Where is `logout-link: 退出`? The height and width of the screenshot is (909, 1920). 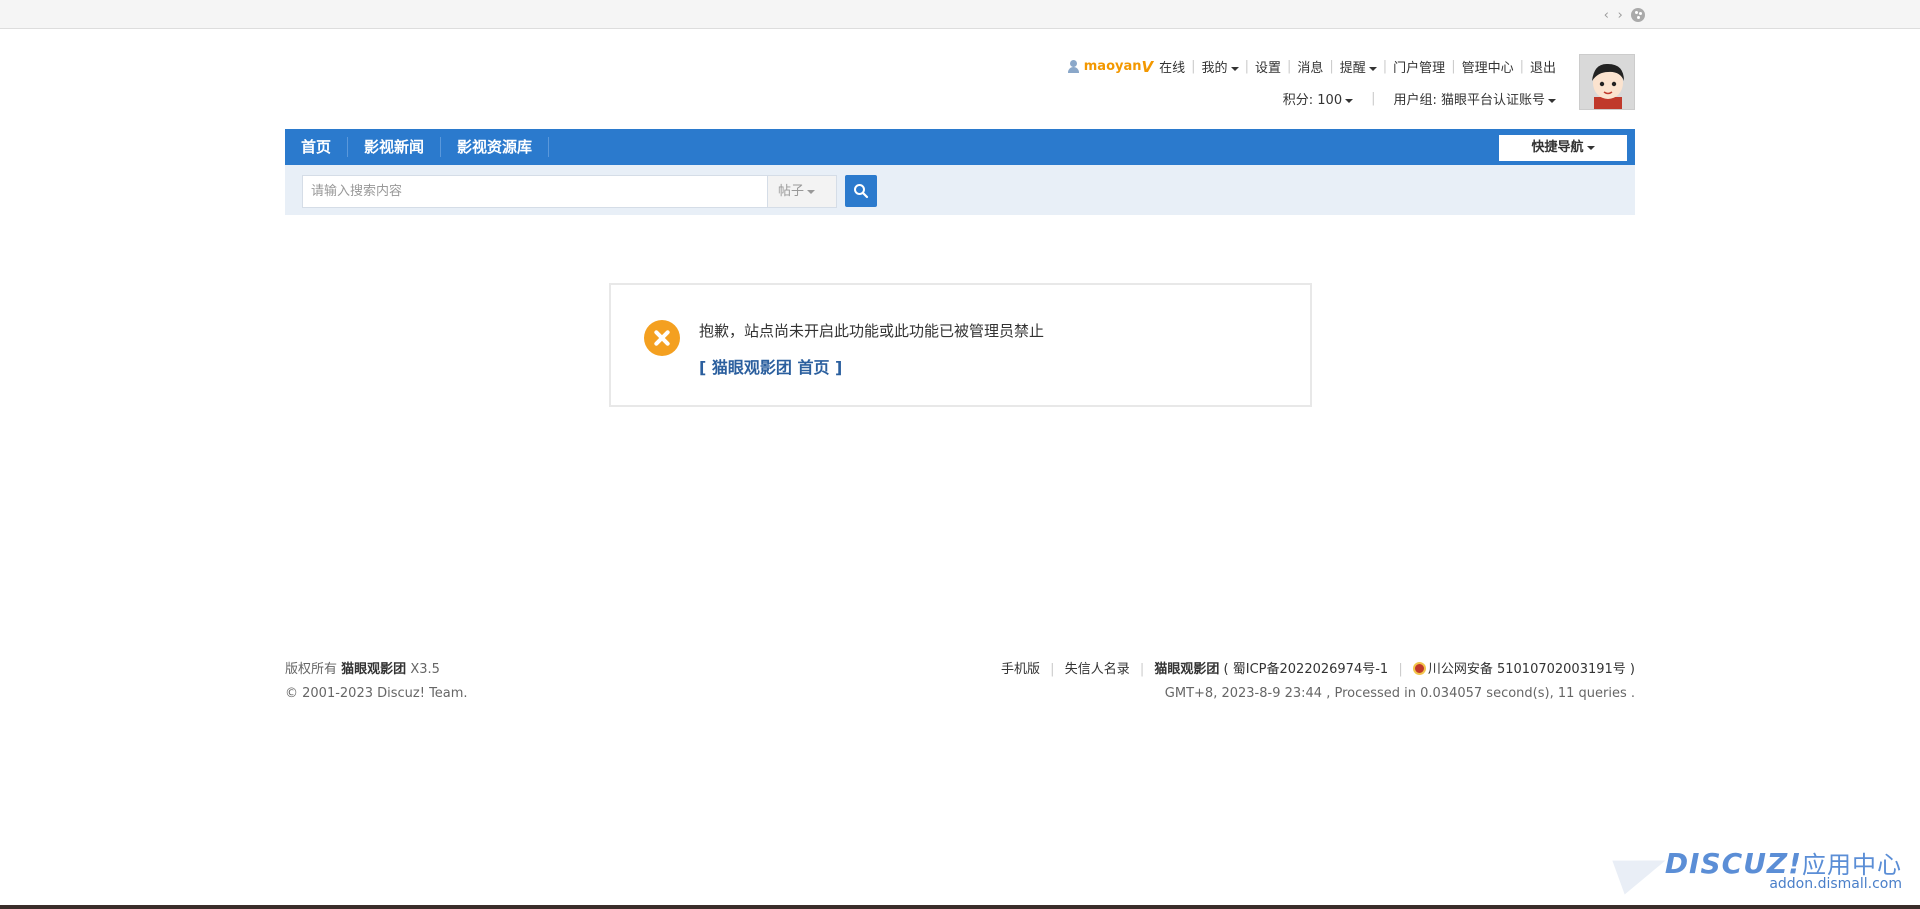
logout-link: 退出 is located at coordinates (1543, 66).